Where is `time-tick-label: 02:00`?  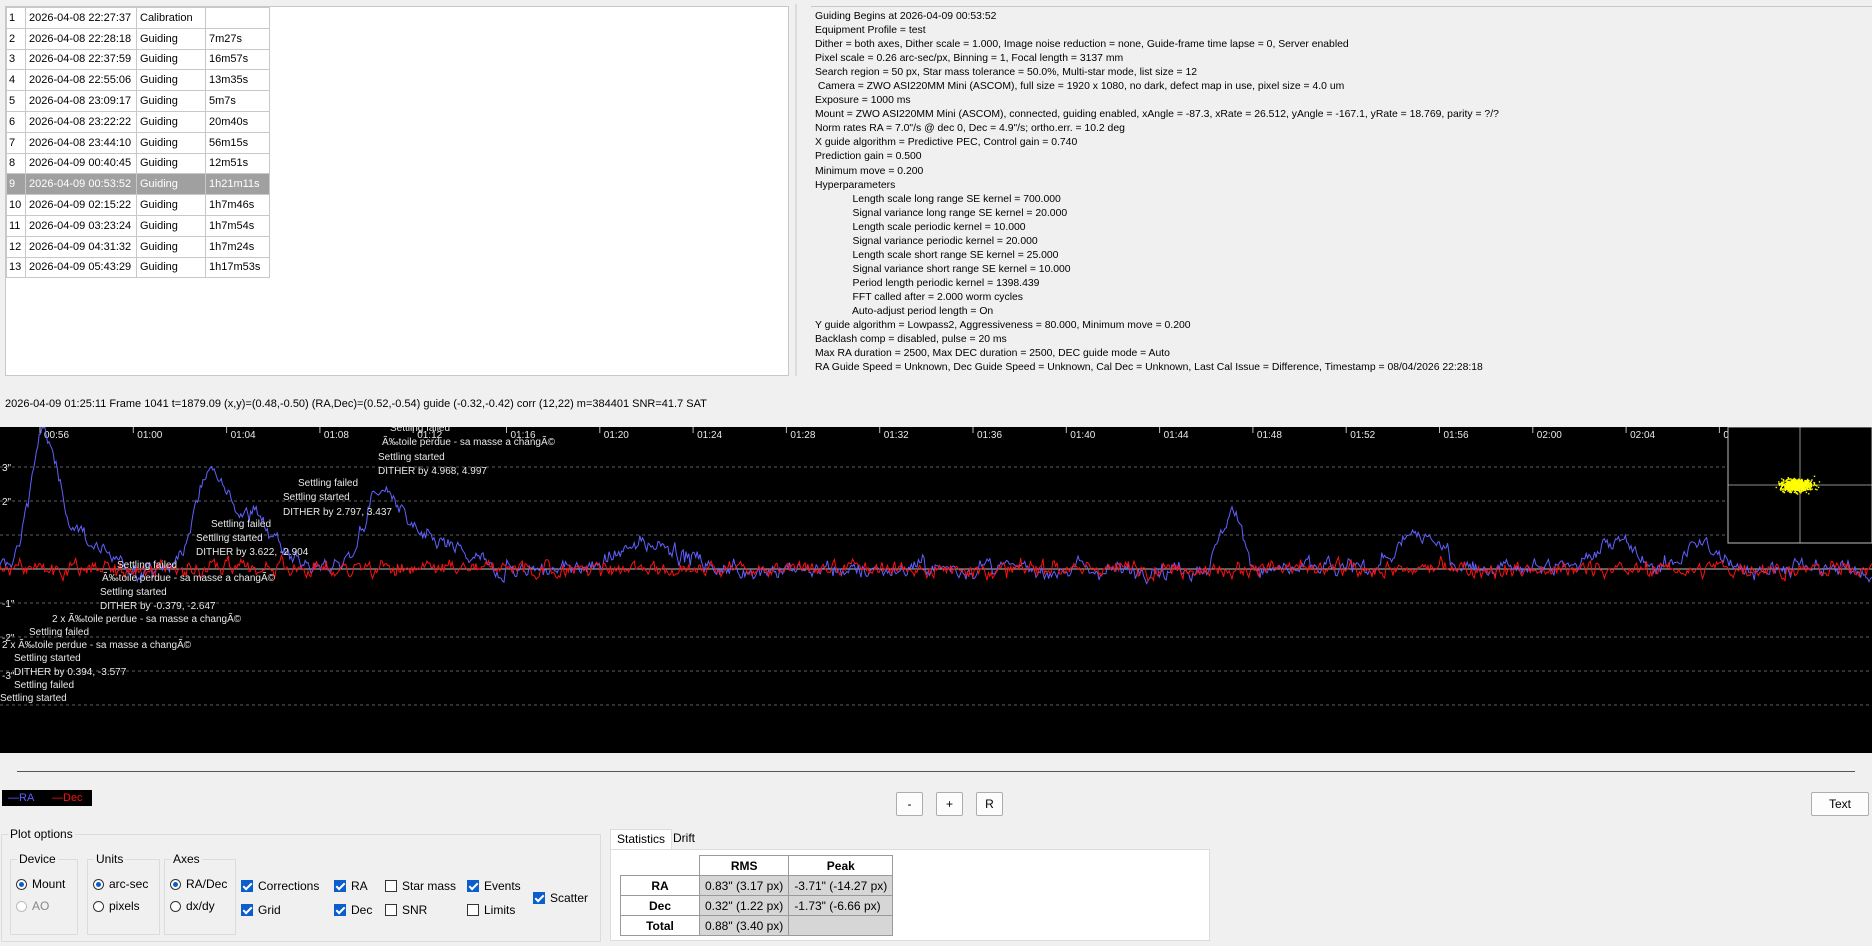
time-tick-label: 02:00 is located at coordinates (1549, 435).